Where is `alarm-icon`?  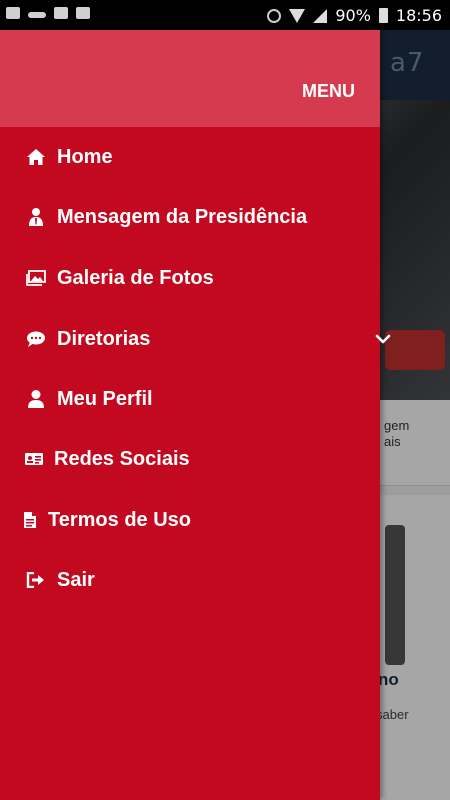 alarm-icon is located at coordinates (274, 15).